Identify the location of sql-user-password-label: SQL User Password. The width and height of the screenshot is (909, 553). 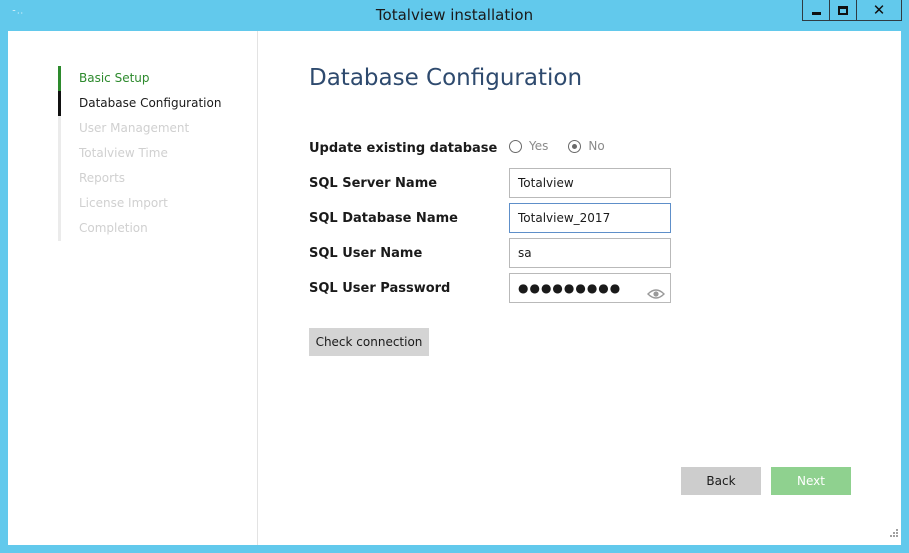
(380, 288).